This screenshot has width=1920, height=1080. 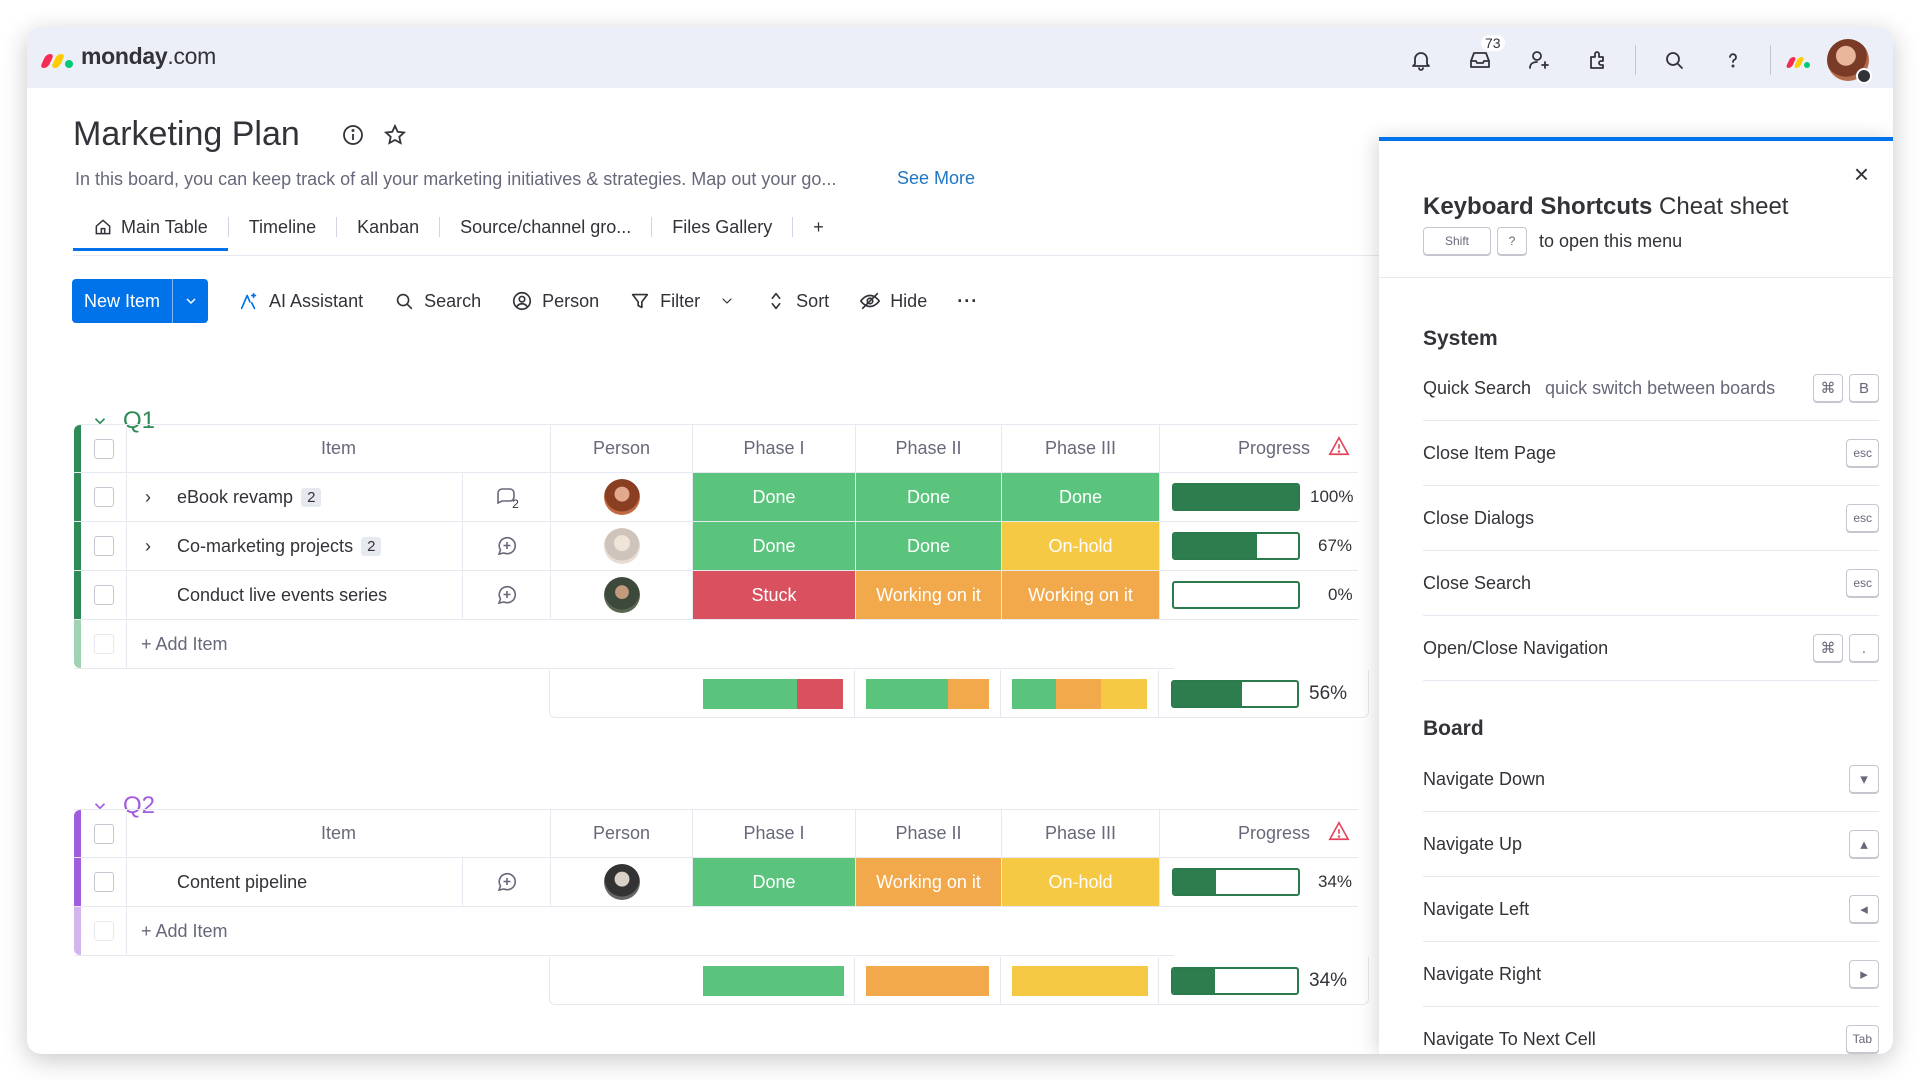 I want to click on item-name: Co-marketing projects, so click(x=265, y=546).